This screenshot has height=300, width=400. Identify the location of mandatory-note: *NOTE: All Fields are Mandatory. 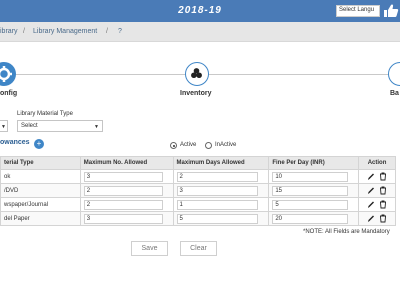
(346, 232).